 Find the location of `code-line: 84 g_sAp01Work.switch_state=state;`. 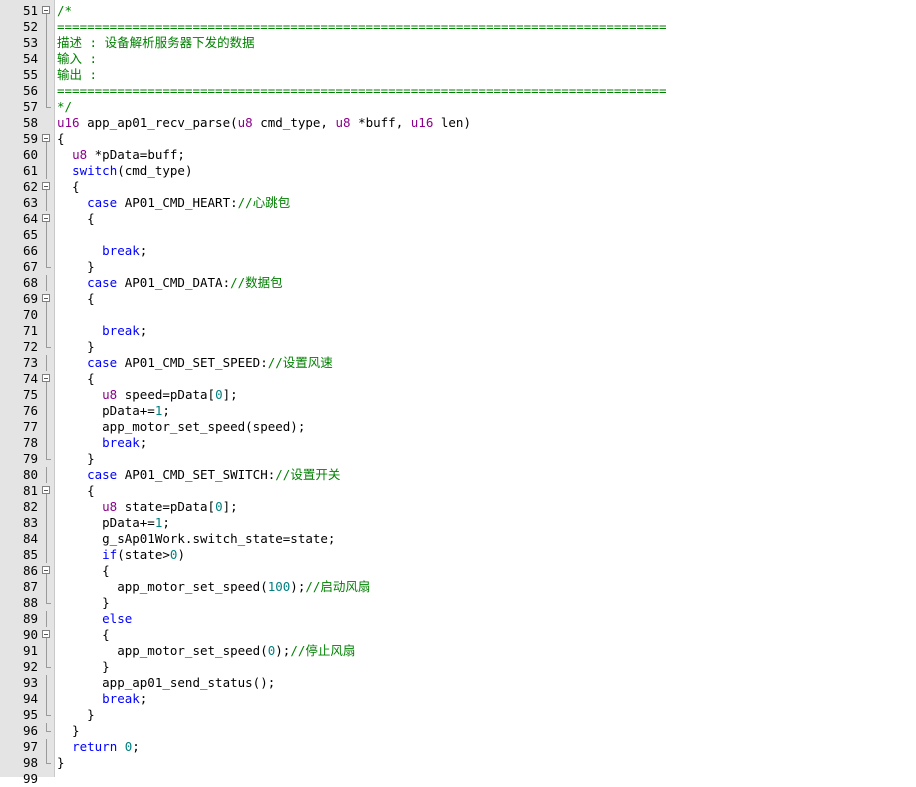

code-line: 84 g_sAp01Work.switch_state=state; is located at coordinates (458, 539).